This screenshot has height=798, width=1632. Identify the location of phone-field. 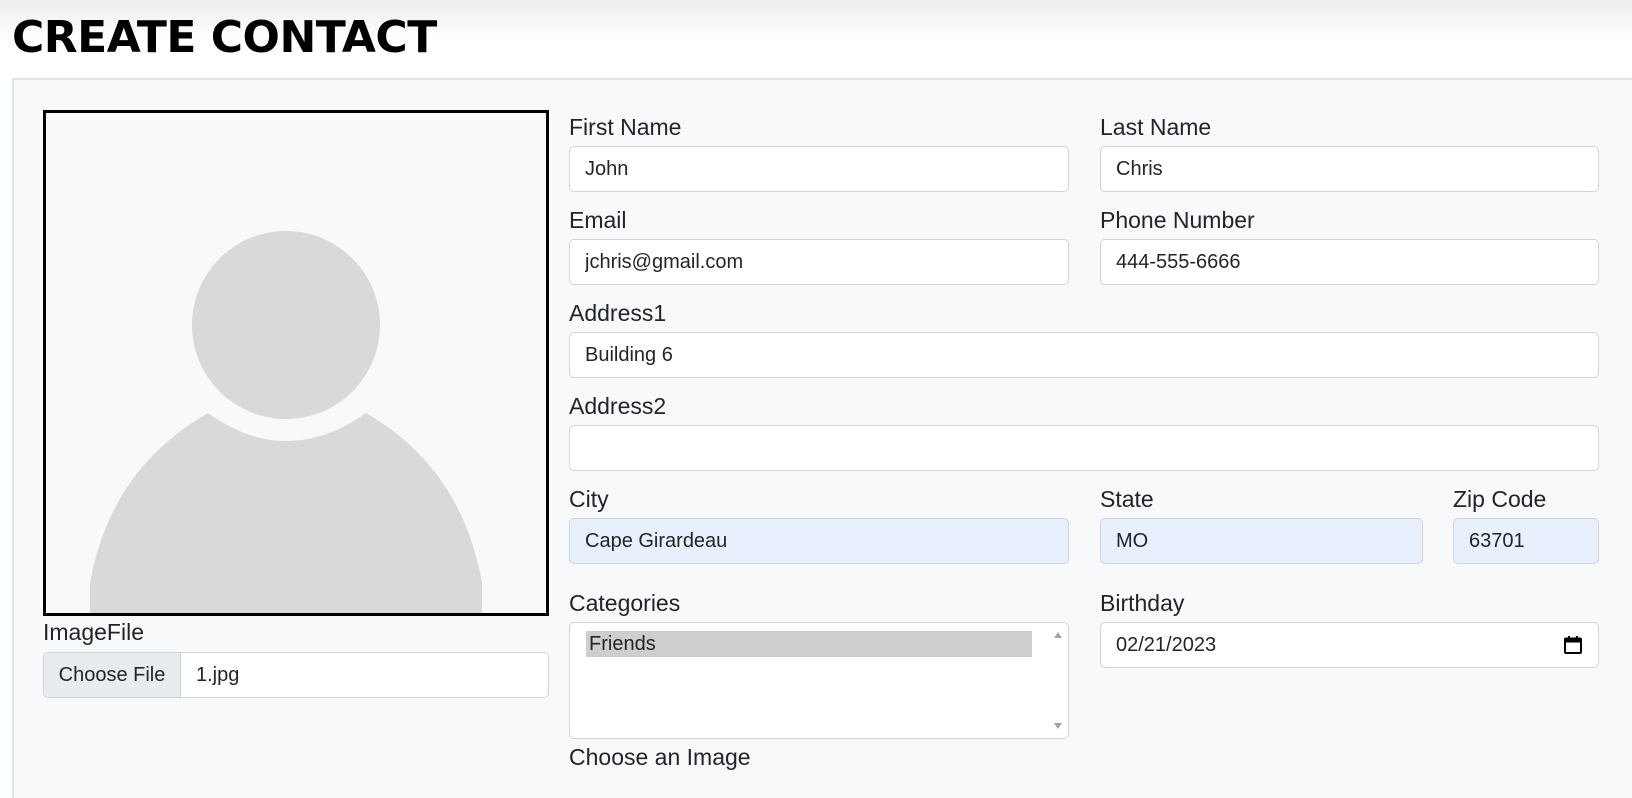
(1349, 262).